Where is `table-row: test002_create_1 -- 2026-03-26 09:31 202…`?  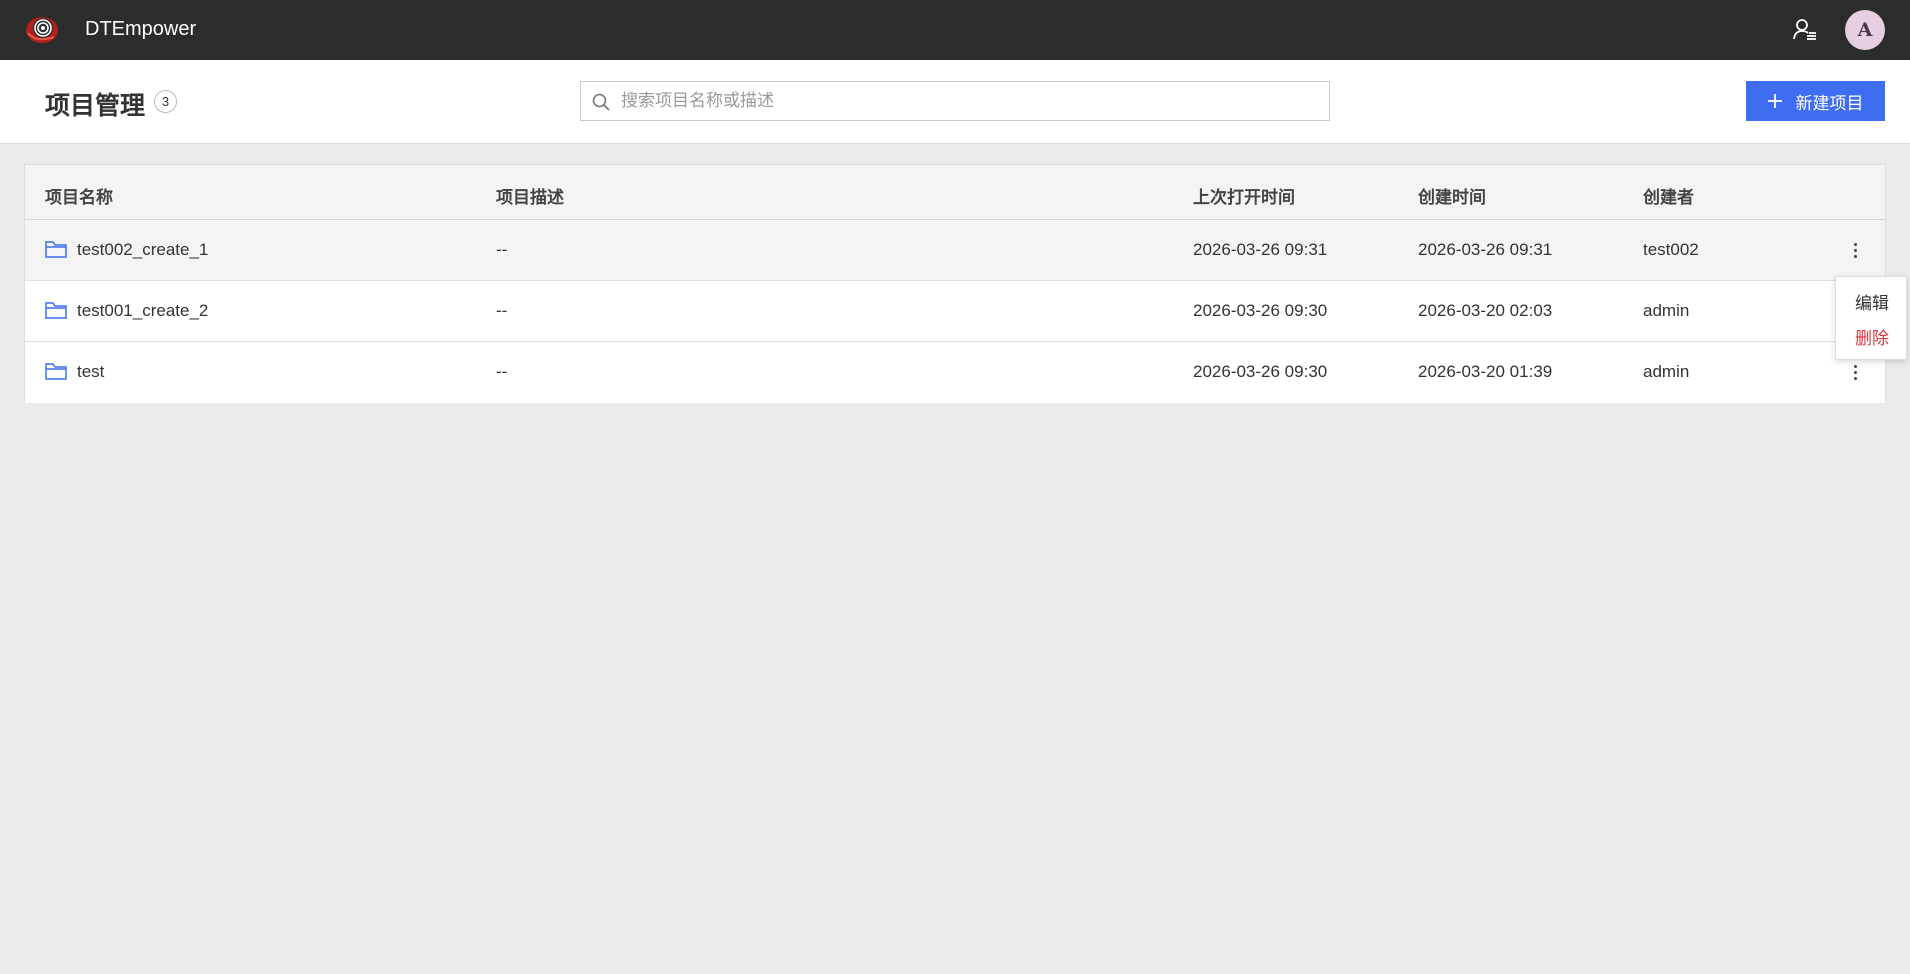
table-row: test002_create_1 -- 2026-03-26 09:31 202… is located at coordinates (955, 250).